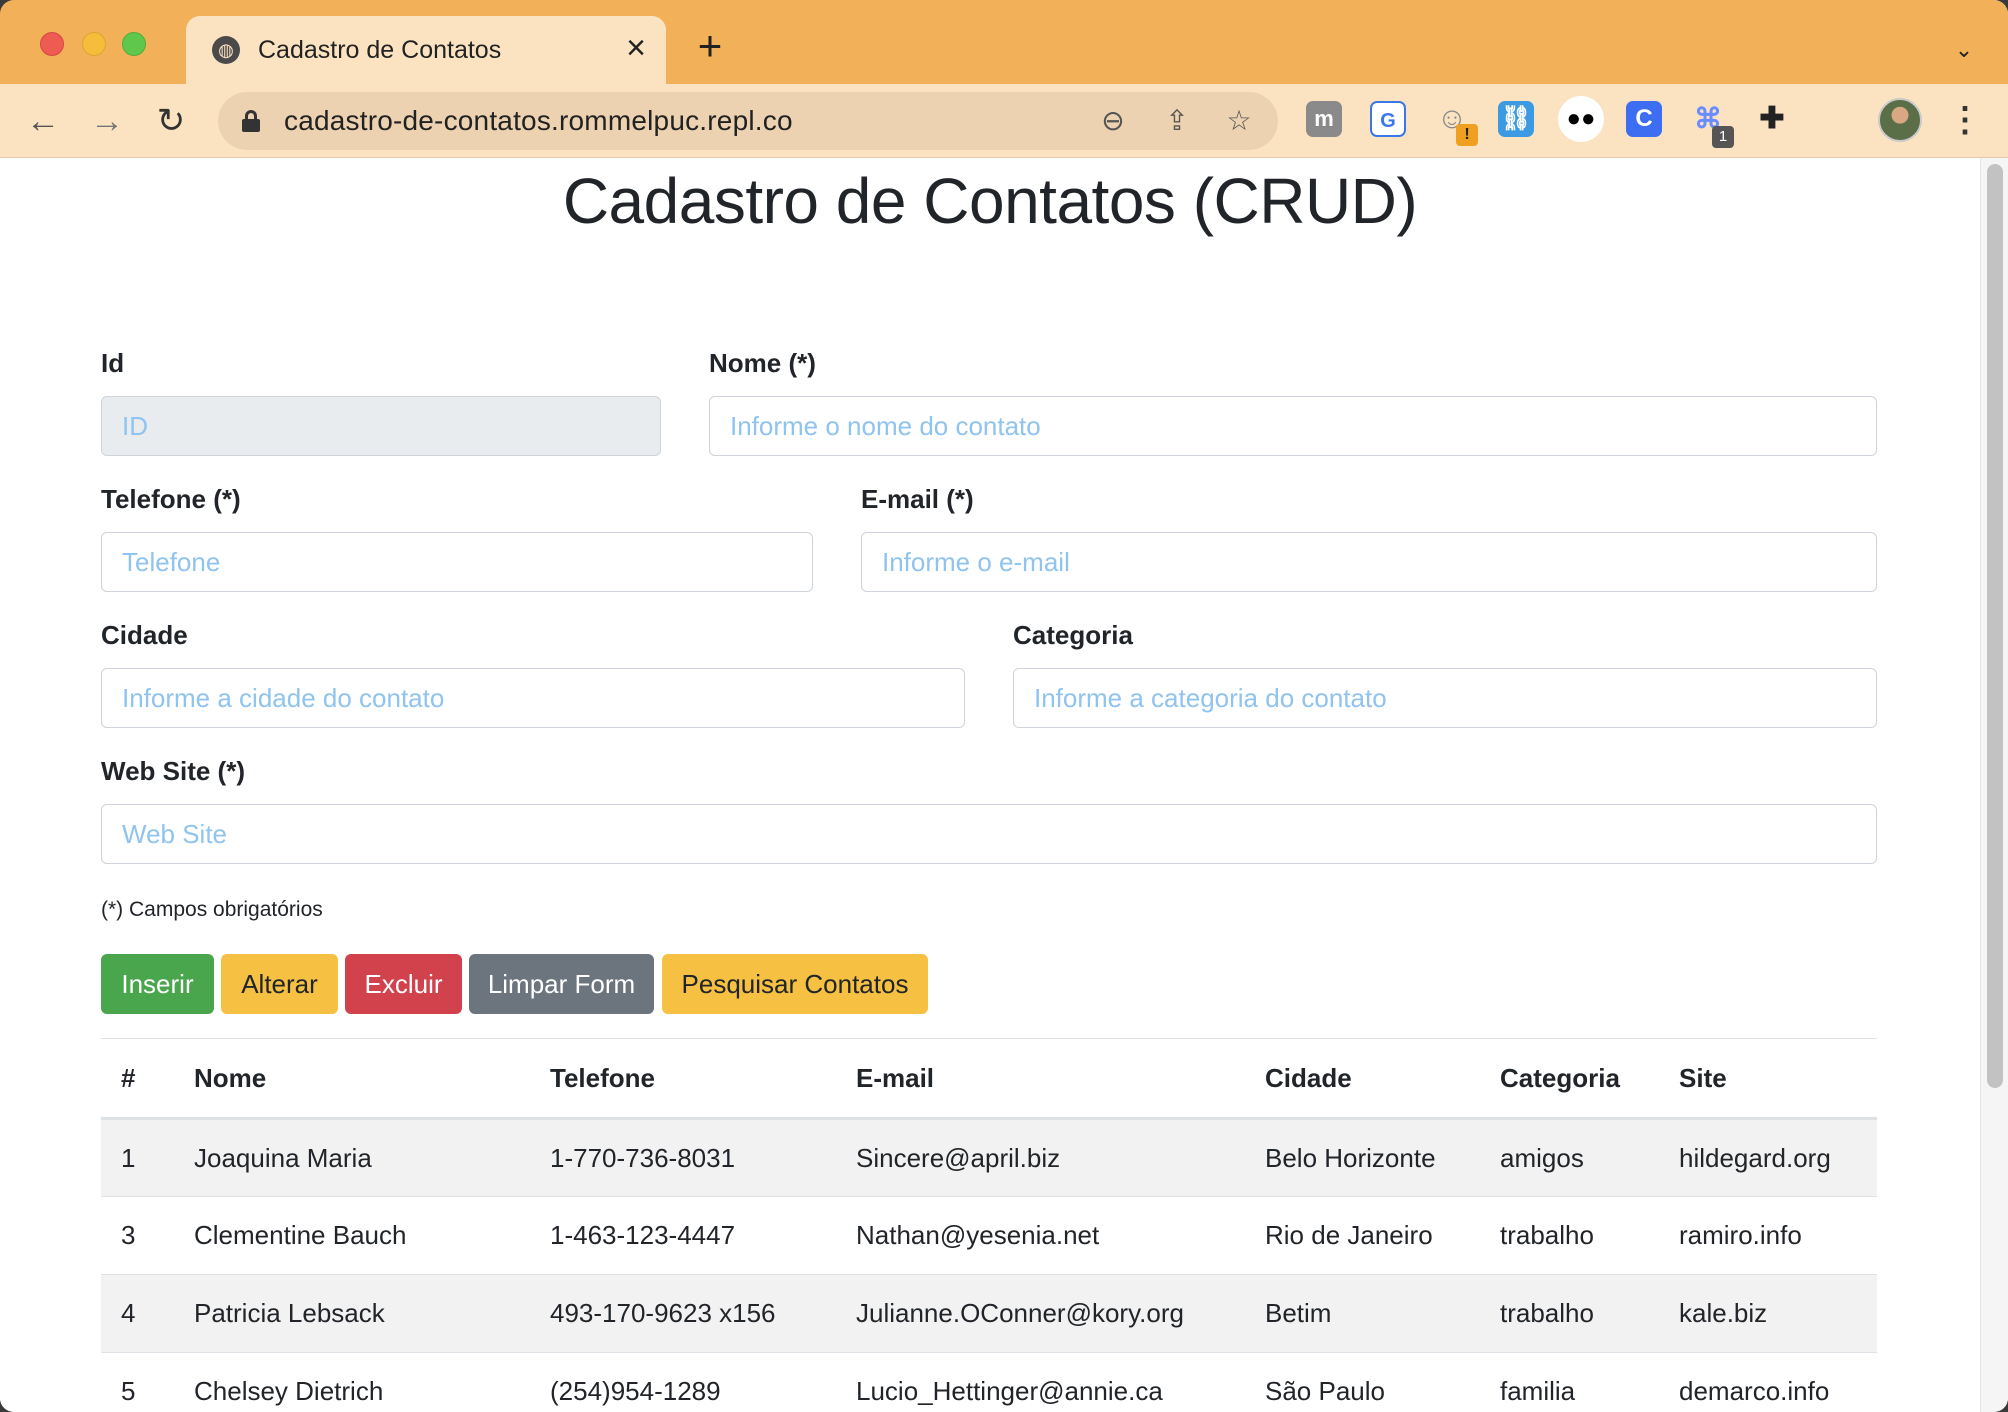 This screenshot has width=2008, height=1412. I want to click on cidade-field, so click(533, 698).